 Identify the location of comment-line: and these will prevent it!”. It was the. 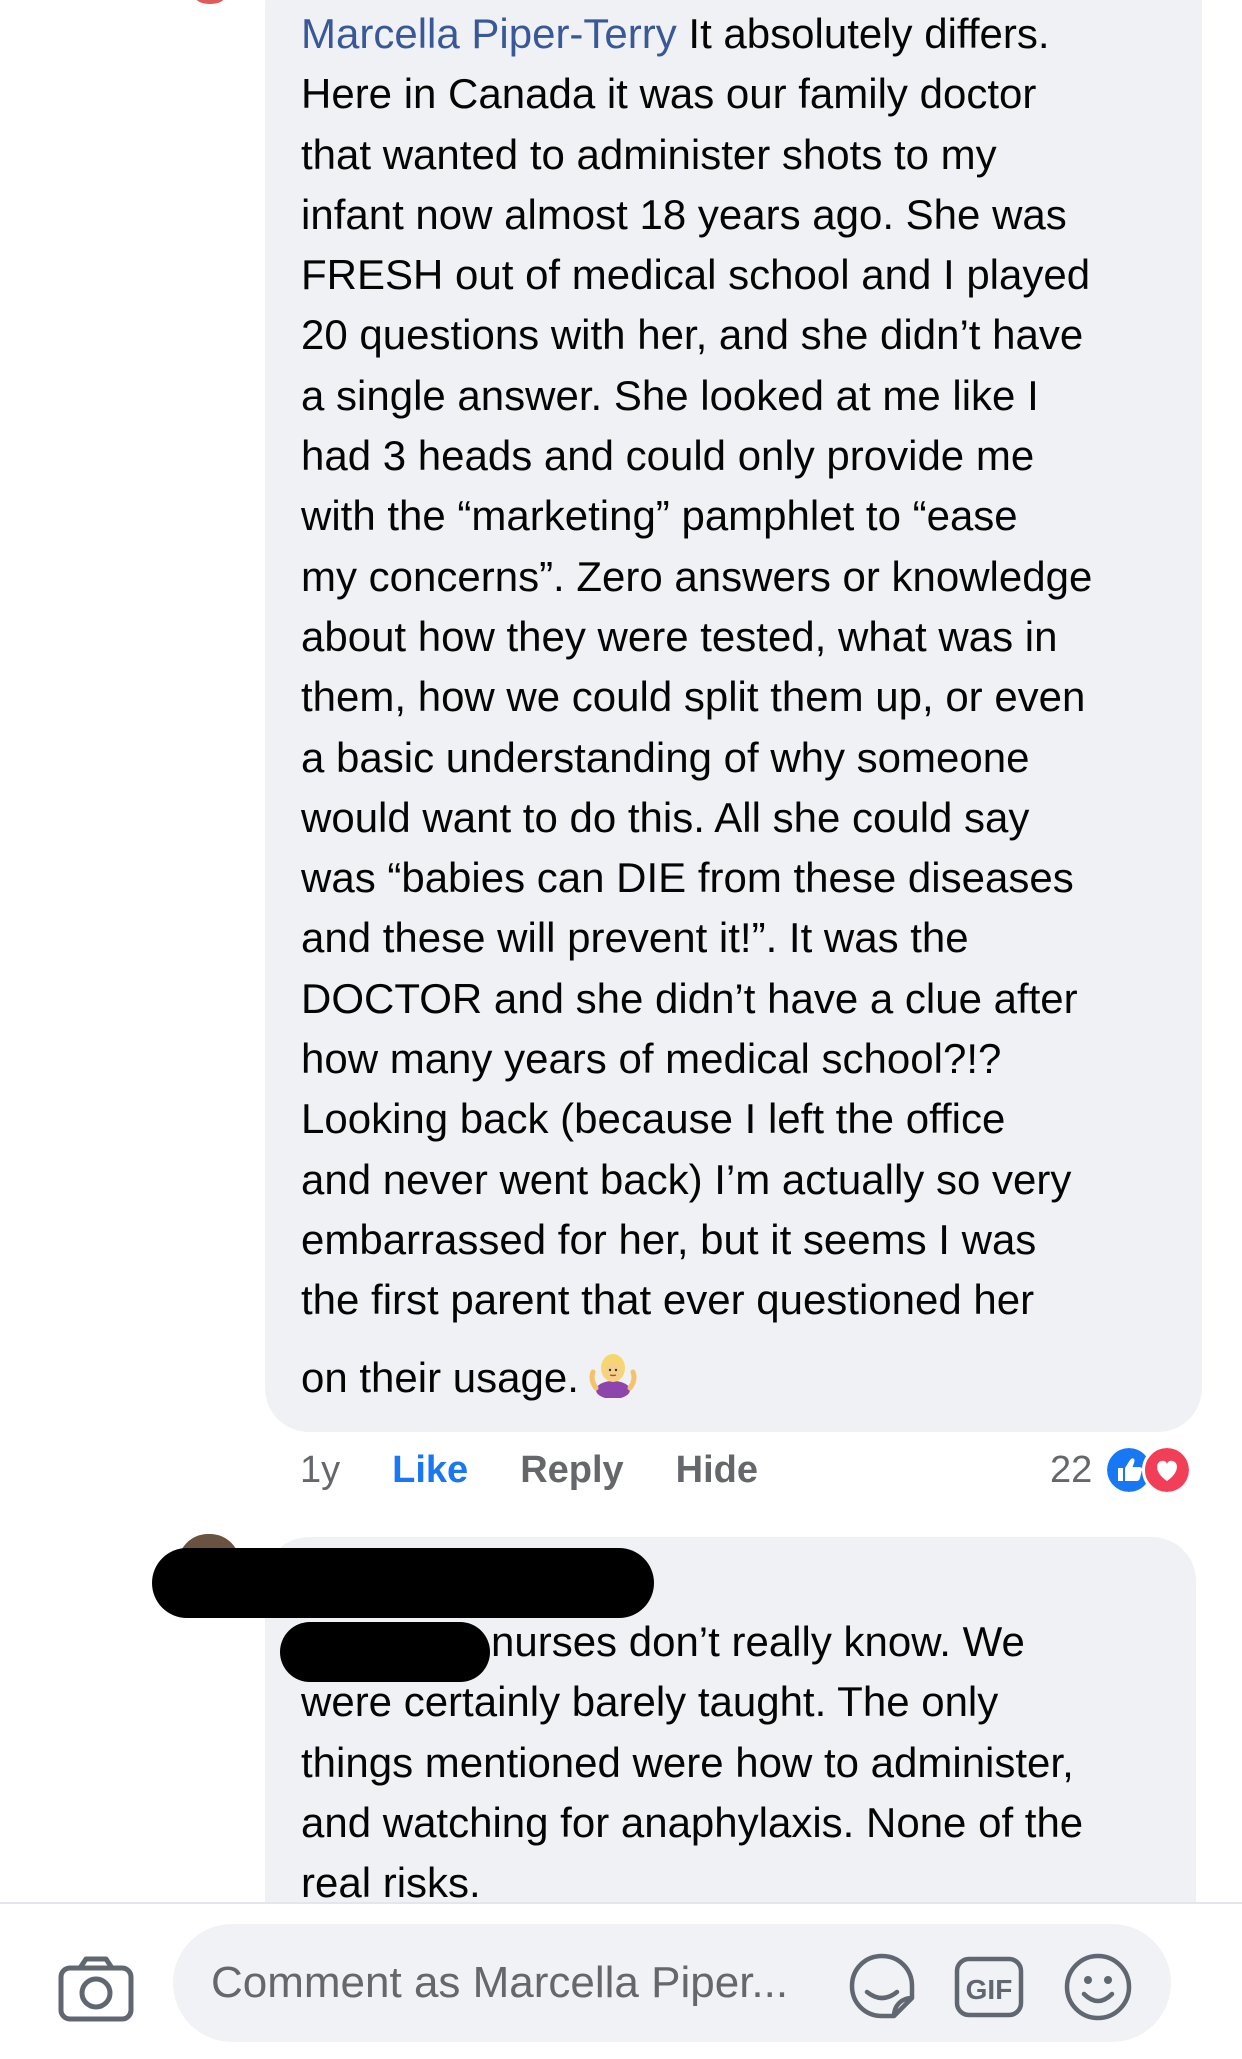
(635, 938).